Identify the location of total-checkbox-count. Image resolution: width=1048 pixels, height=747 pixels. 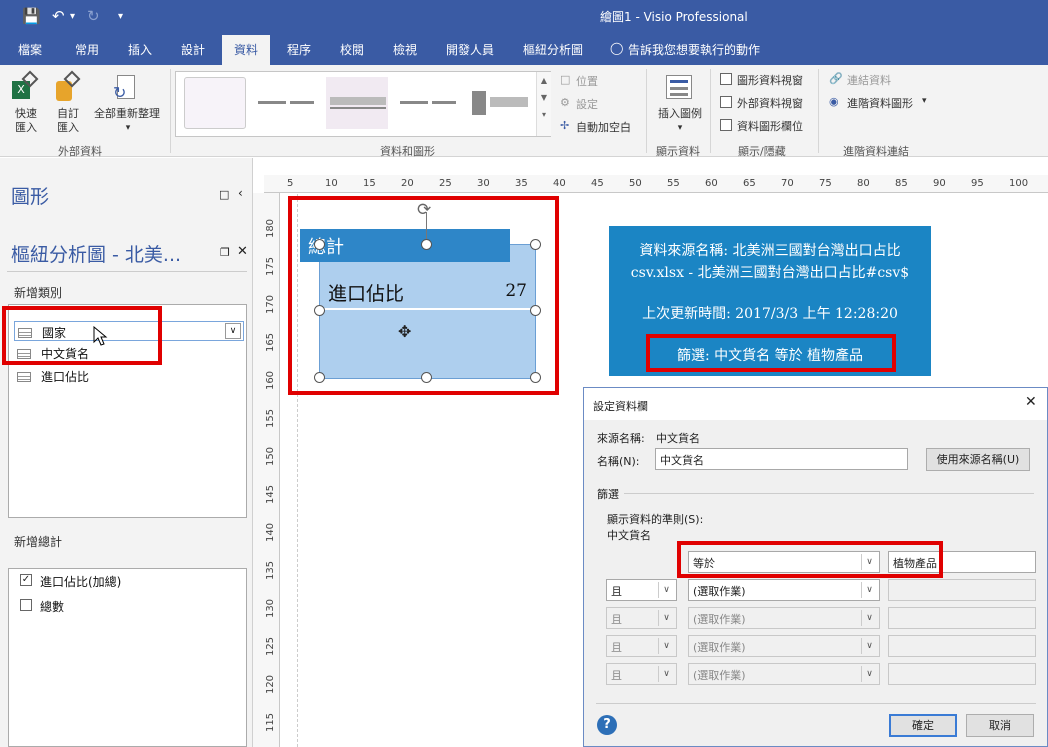
(26, 605).